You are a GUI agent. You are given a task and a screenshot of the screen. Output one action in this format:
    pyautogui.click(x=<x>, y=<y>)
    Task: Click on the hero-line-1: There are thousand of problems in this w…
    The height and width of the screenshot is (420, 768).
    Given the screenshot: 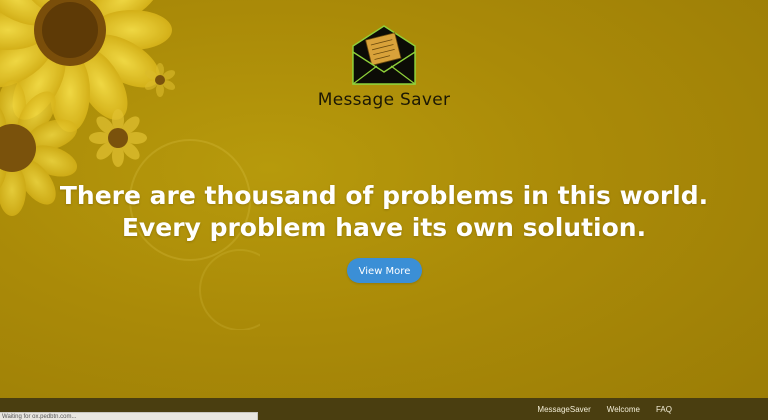 What is the action you would take?
    pyautogui.click(x=384, y=195)
    